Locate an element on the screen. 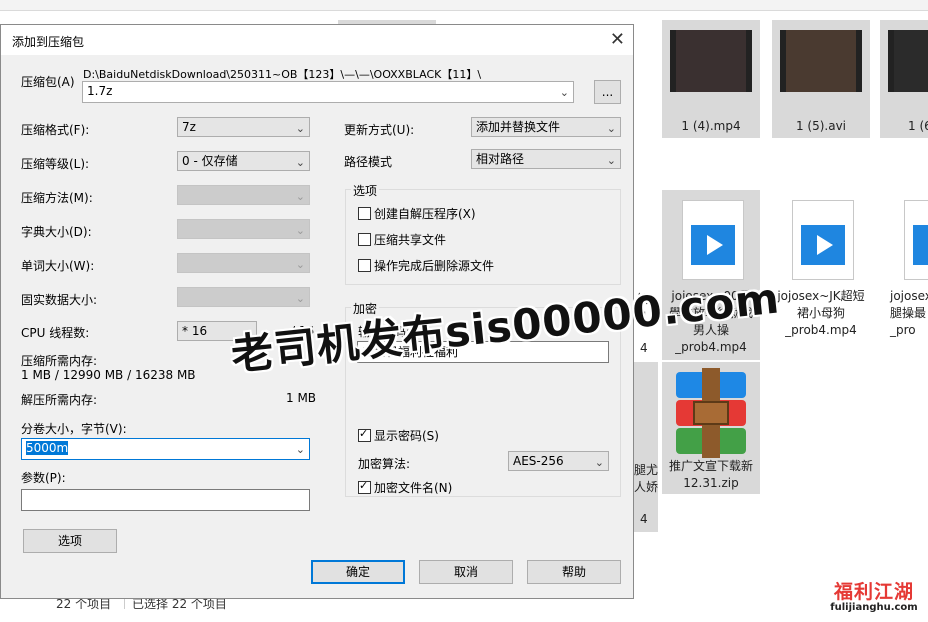 The image size is (928, 622). dialog-titlebar: 添加到压缩包 ✕ is located at coordinates (317, 40).